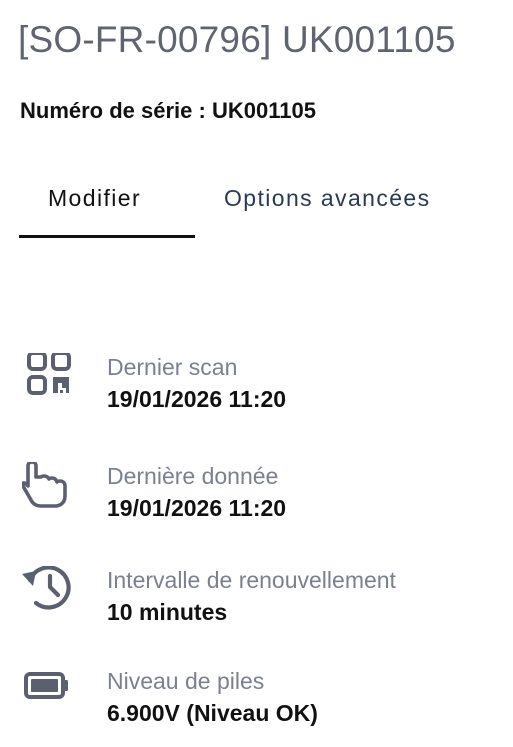 This screenshot has height=747, width=513. I want to click on refresh-interval-value: 10 minutes, so click(167, 612).